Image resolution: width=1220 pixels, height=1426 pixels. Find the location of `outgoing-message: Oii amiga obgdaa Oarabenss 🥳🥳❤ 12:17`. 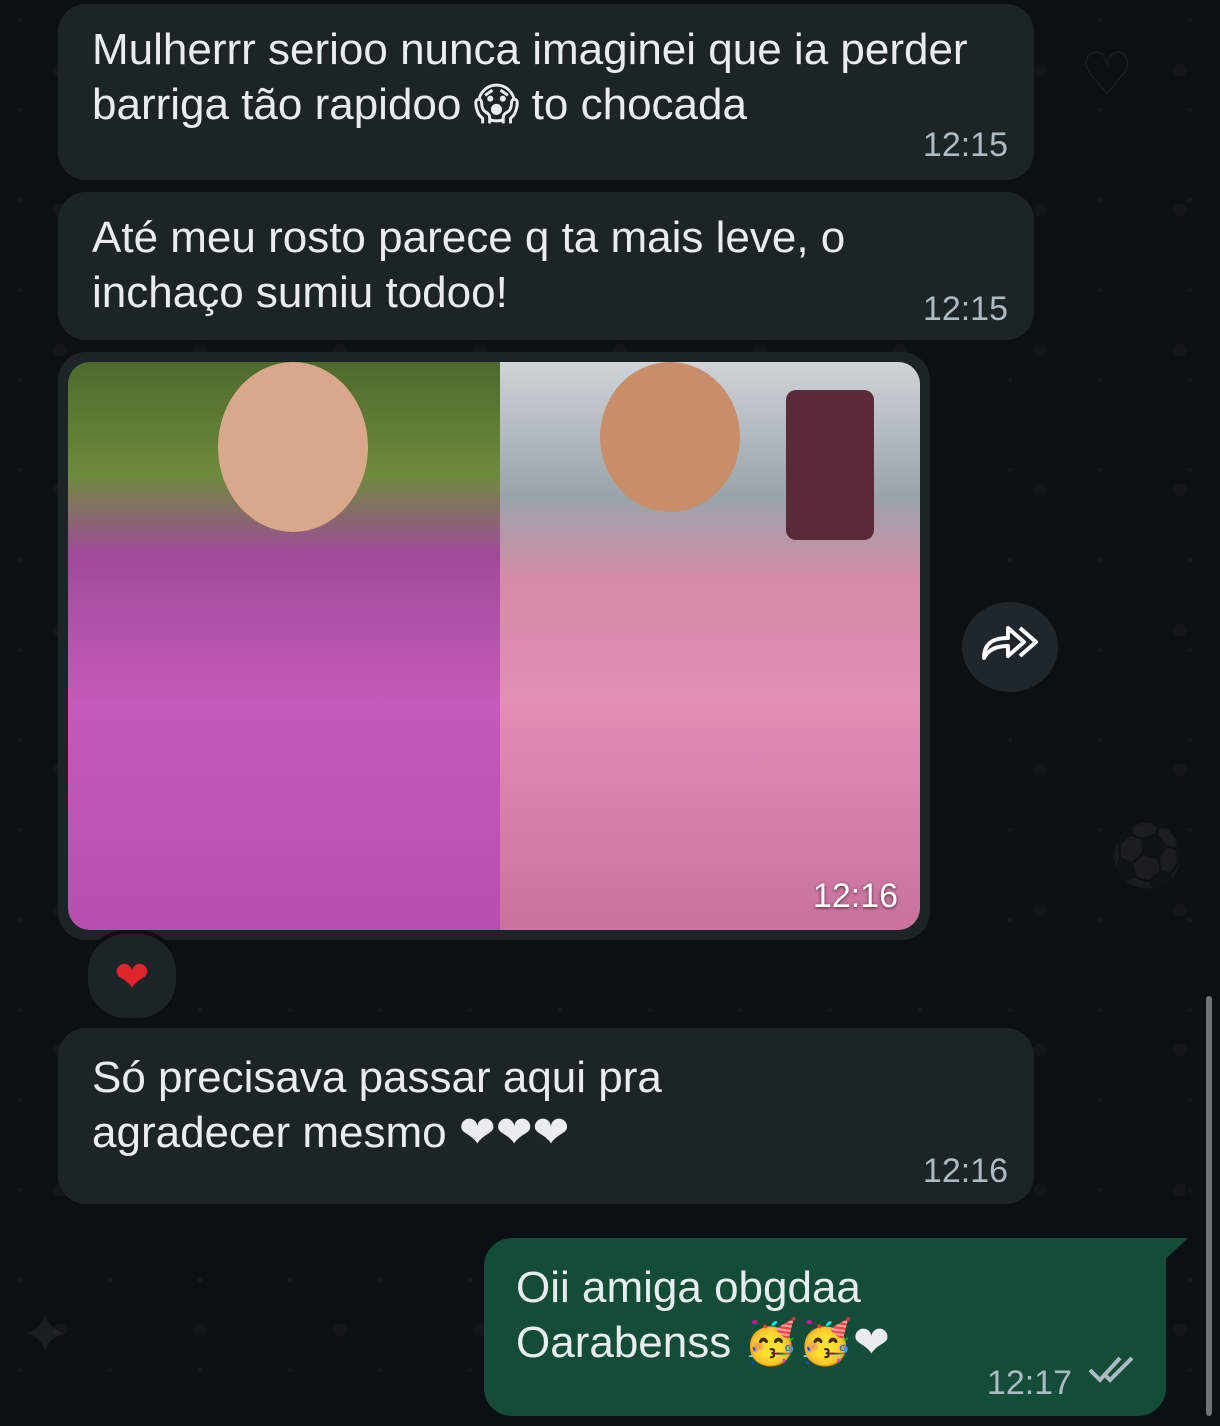

outgoing-message: Oii amiga obgdaa Oarabenss 🥳🥳❤ 12:17 is located at coordinates (825, 1327).